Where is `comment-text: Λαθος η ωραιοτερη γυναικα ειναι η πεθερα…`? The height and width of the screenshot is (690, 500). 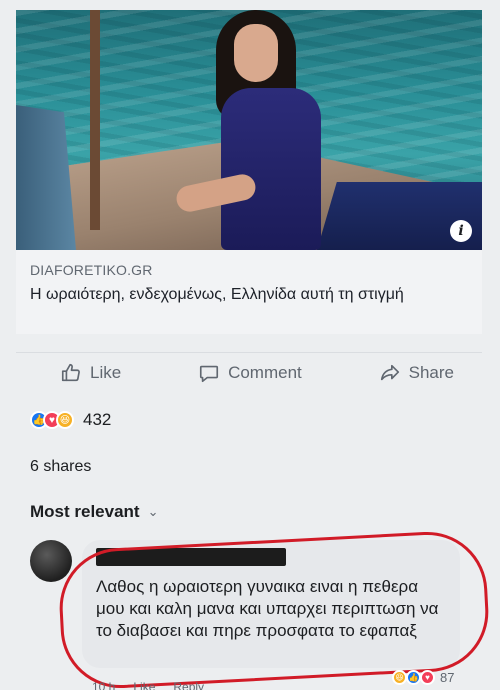
comment-text: Λαθος η ωραιοτερη γυναικα ειναι η πεθερα… is located at coordinates (267, 608).